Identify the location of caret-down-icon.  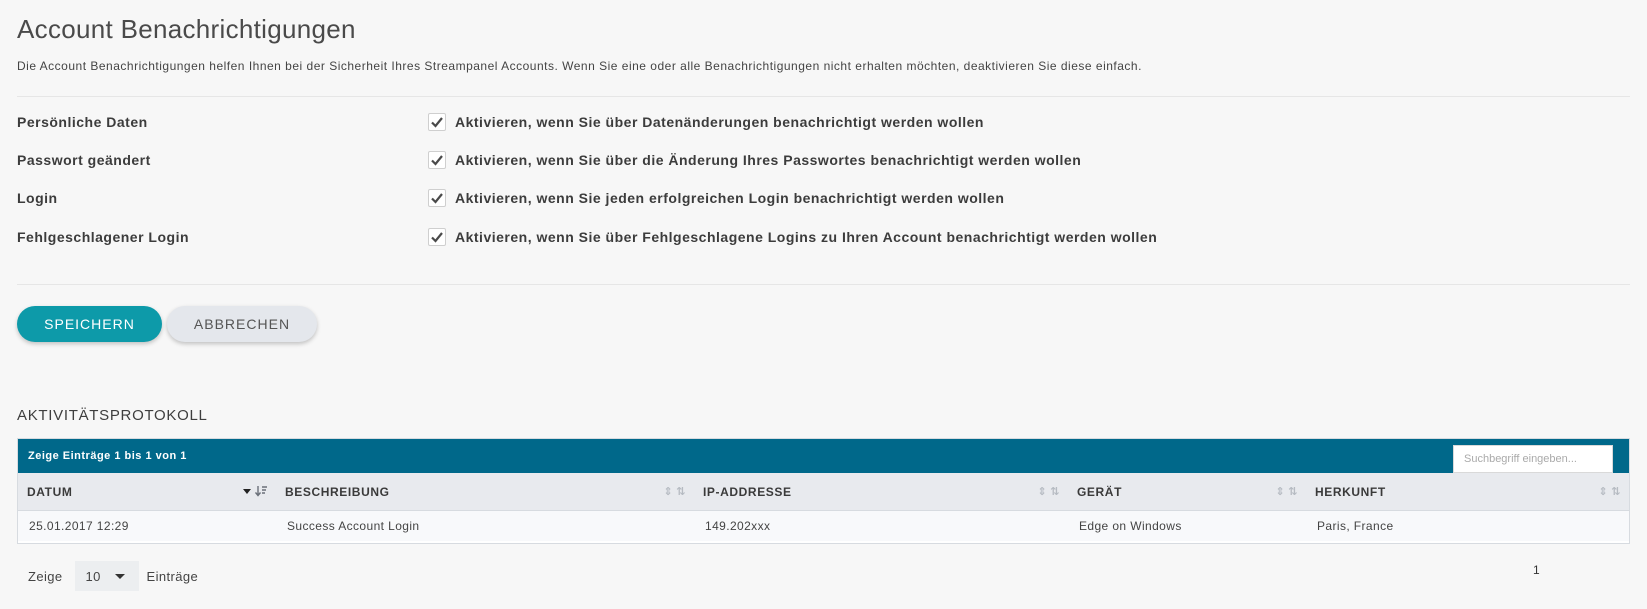
(119, 576).